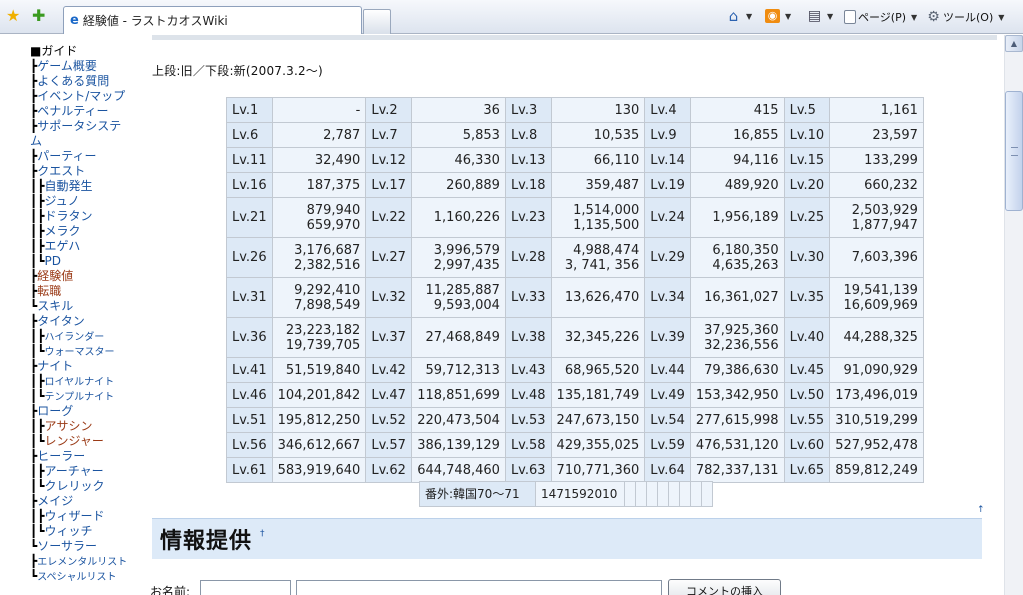  What do you see at coordinates (479, 587) in the screenshot?
I see `comment-input` at bounding box center [479, 587].